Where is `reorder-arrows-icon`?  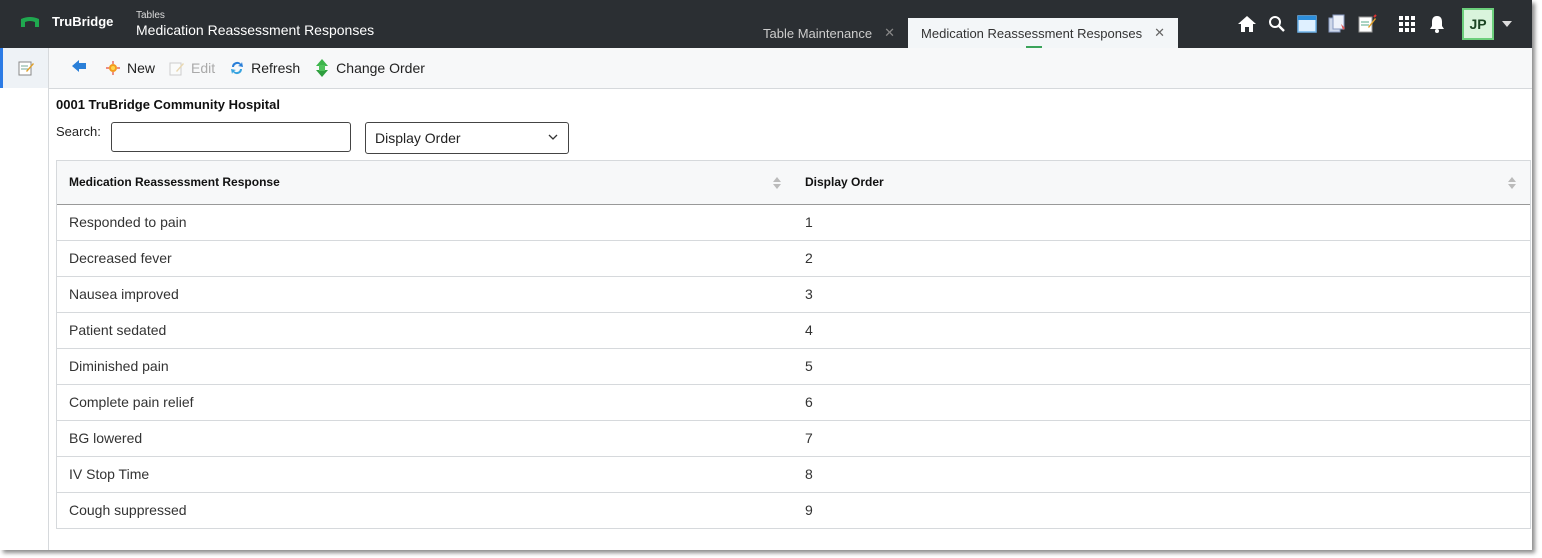
reorder-arrows-icon is located at coordinates (322, 68).